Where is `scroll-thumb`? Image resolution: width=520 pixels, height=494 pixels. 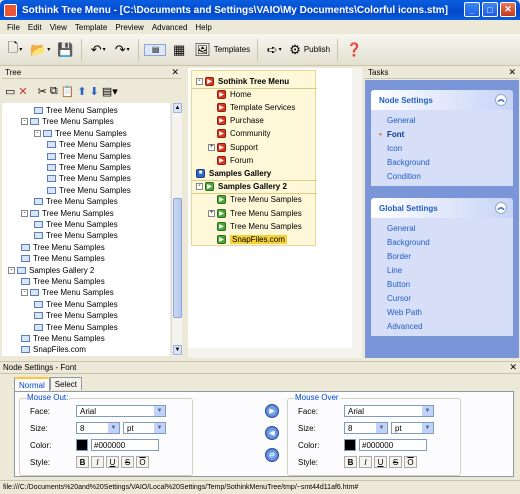
scroll-thumb is located at coordinates (177, 258).